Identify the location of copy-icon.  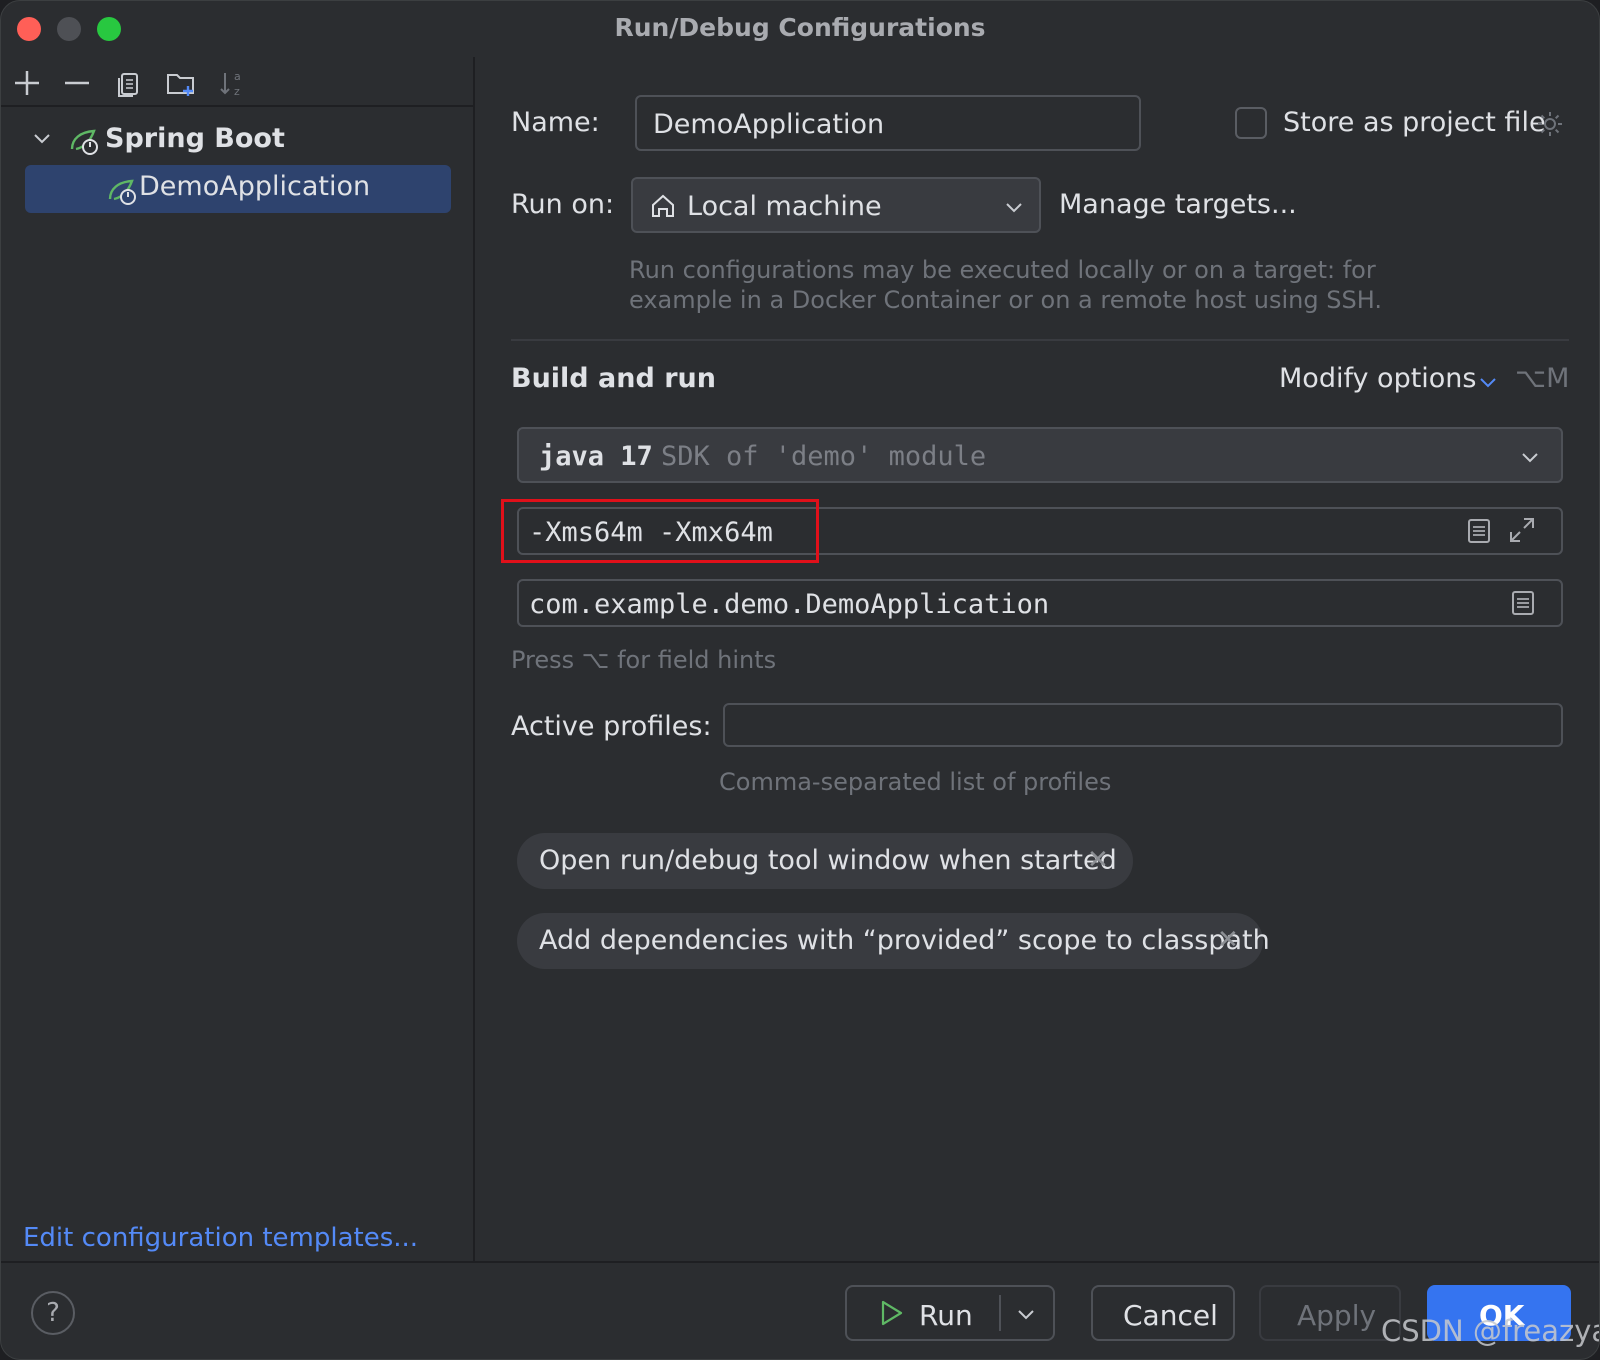
(129, 83).